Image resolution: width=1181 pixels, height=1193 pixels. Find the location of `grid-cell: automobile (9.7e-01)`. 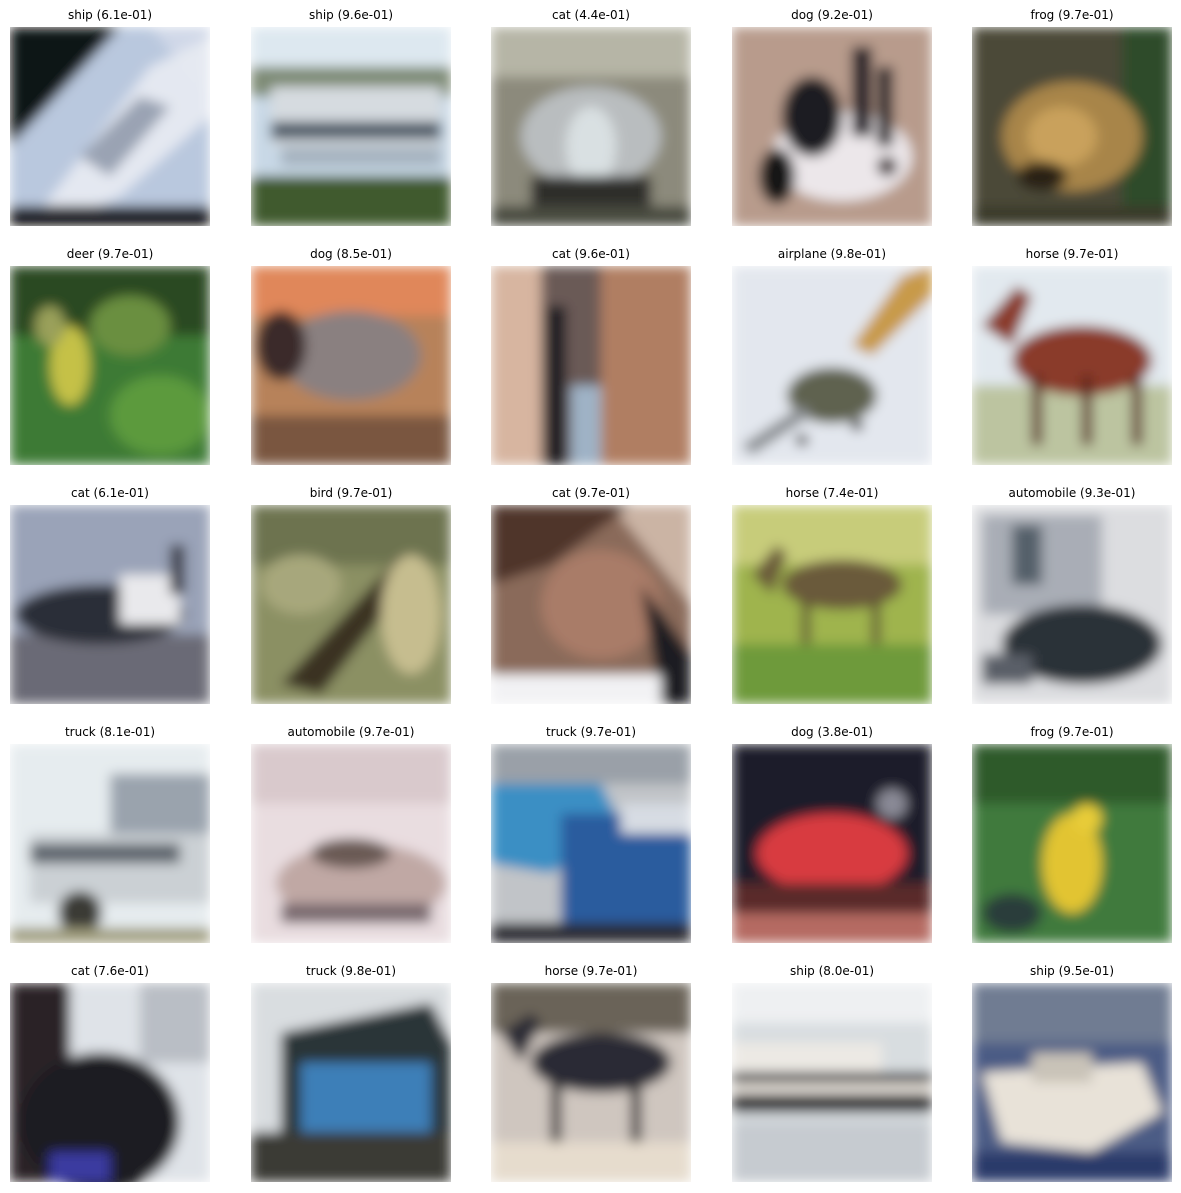

grid-cell: automobile (9.7e-01) is located at coordinates (351, 833).